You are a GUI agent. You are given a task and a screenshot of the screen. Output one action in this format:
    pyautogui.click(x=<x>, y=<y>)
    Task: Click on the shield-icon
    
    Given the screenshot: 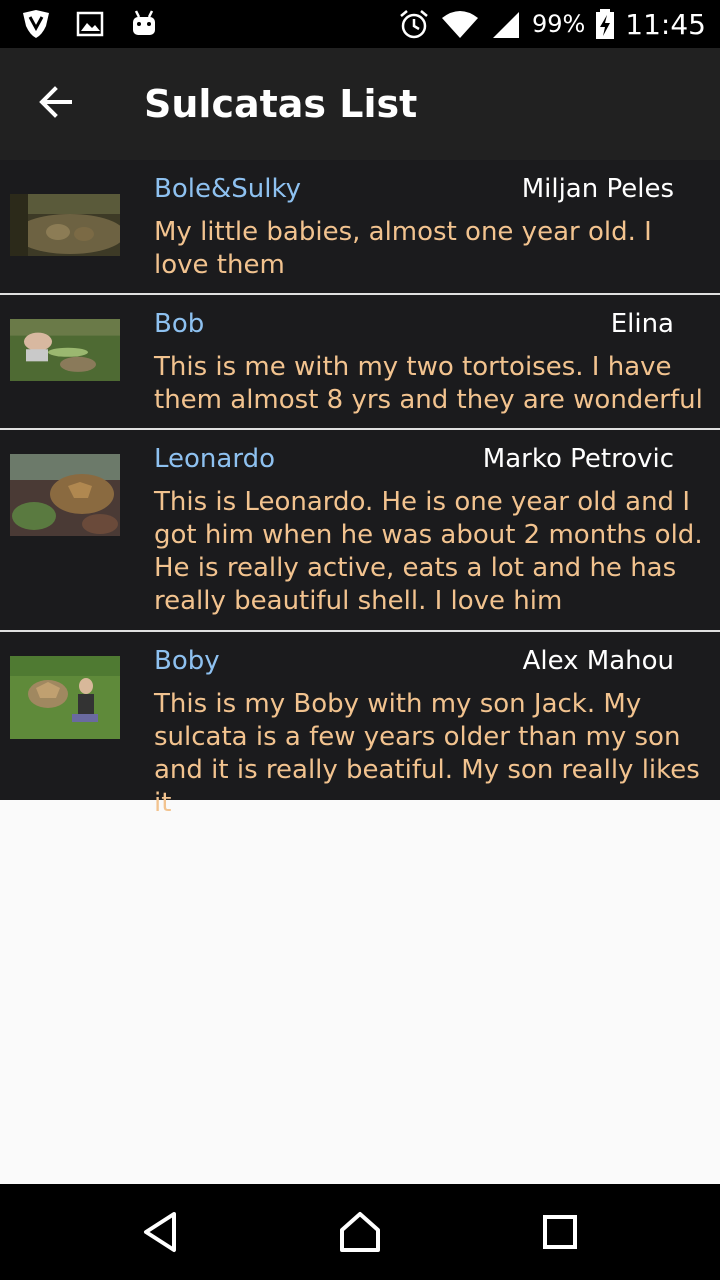 What is the action you would take?
    pyautogui.click(x=36, y=24)
    